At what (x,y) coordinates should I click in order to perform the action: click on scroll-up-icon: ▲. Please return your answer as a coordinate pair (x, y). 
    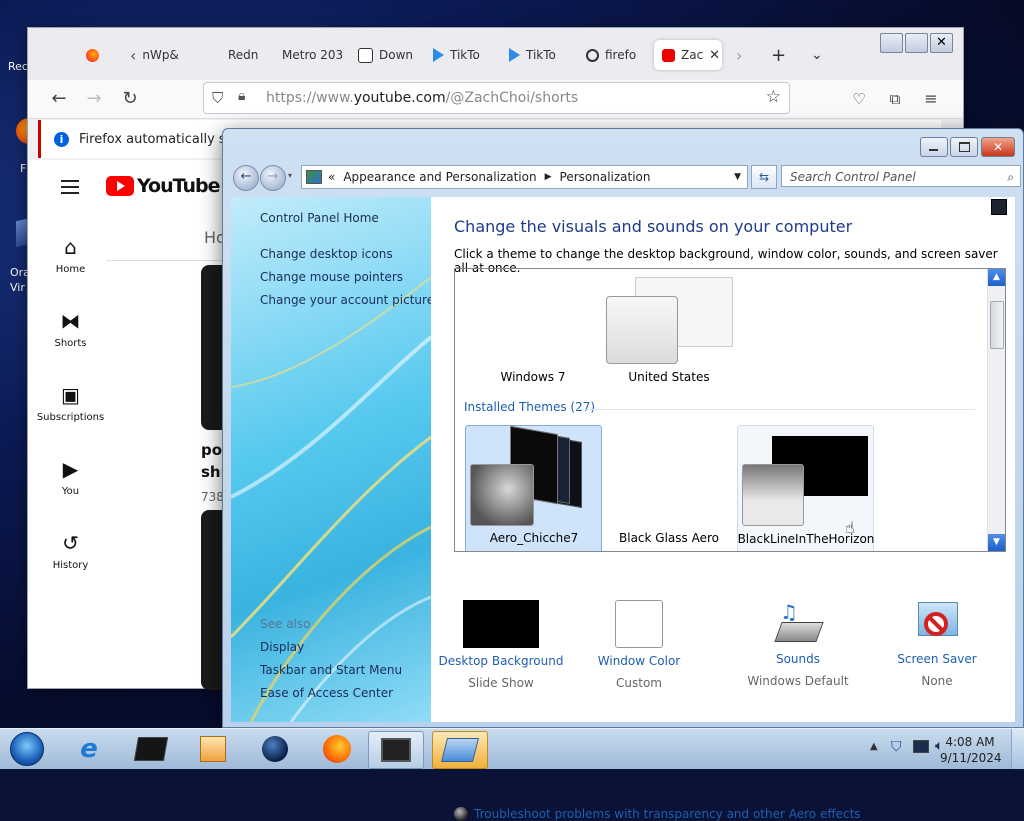
    Looking at the image, I should click on (996, 277).